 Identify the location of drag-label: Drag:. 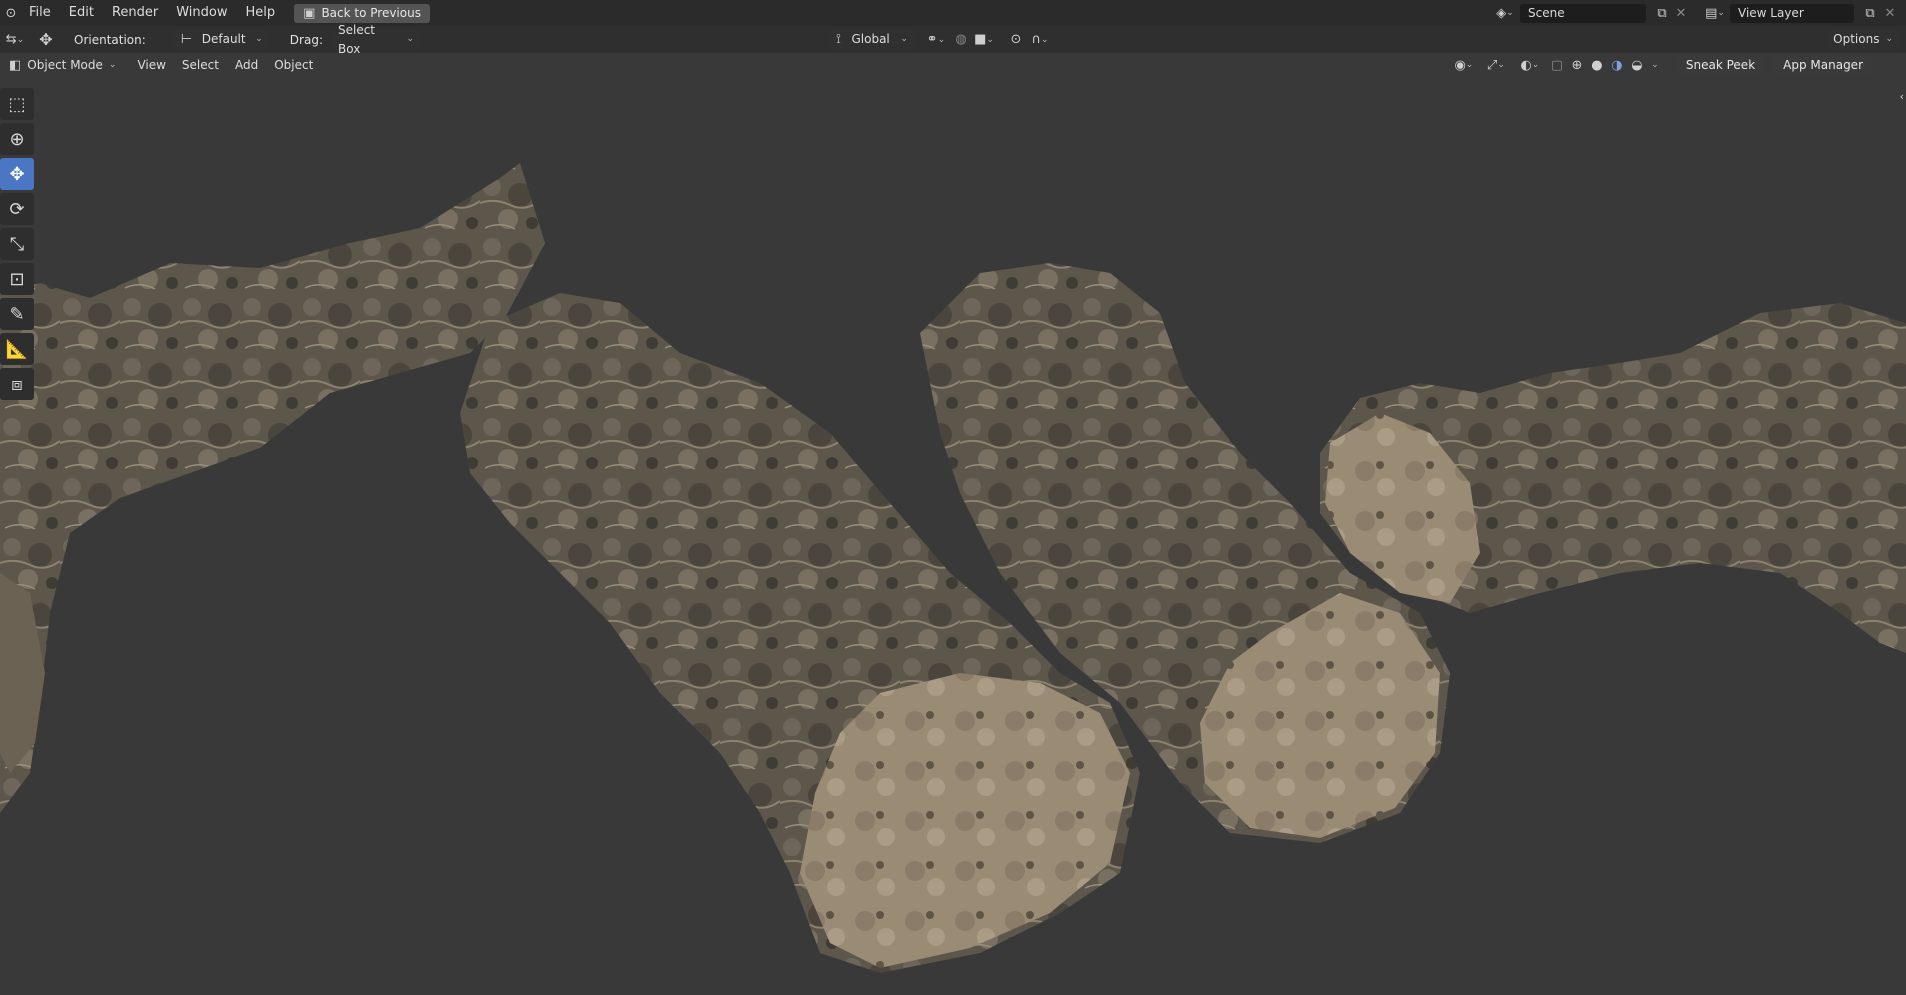
(306, 39).